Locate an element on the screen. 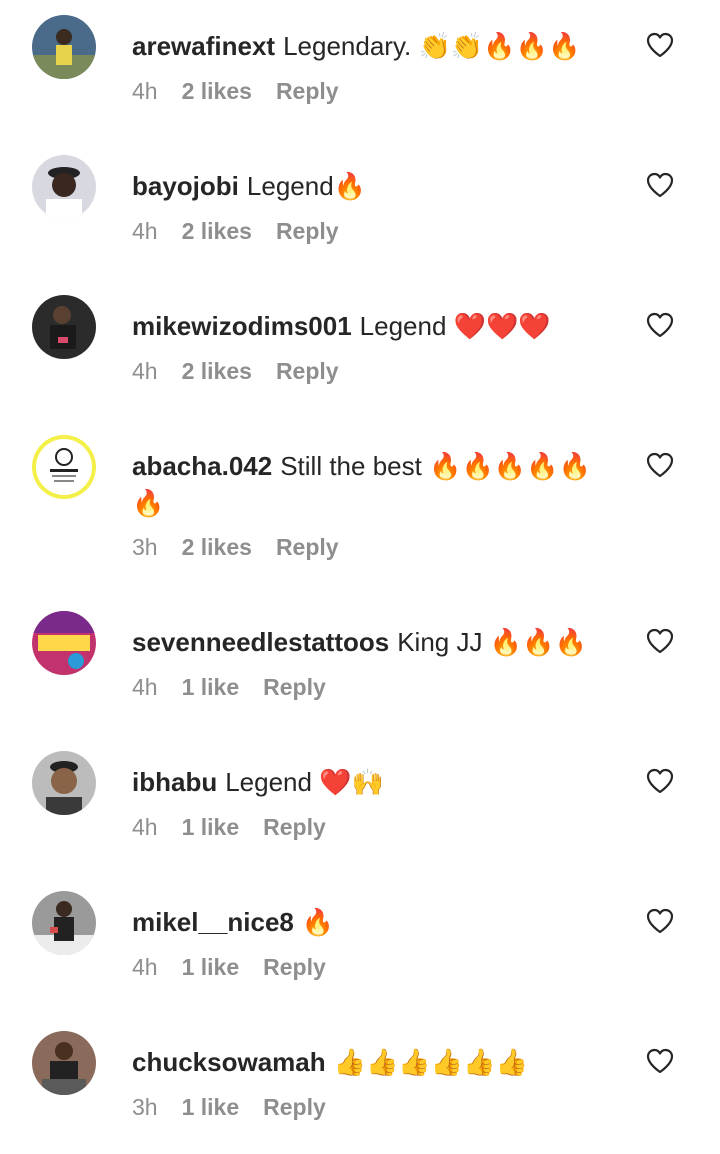 The image size is (720, 1154). comment-username: sevenneedlestattoos is located at coordinates (260, 642).